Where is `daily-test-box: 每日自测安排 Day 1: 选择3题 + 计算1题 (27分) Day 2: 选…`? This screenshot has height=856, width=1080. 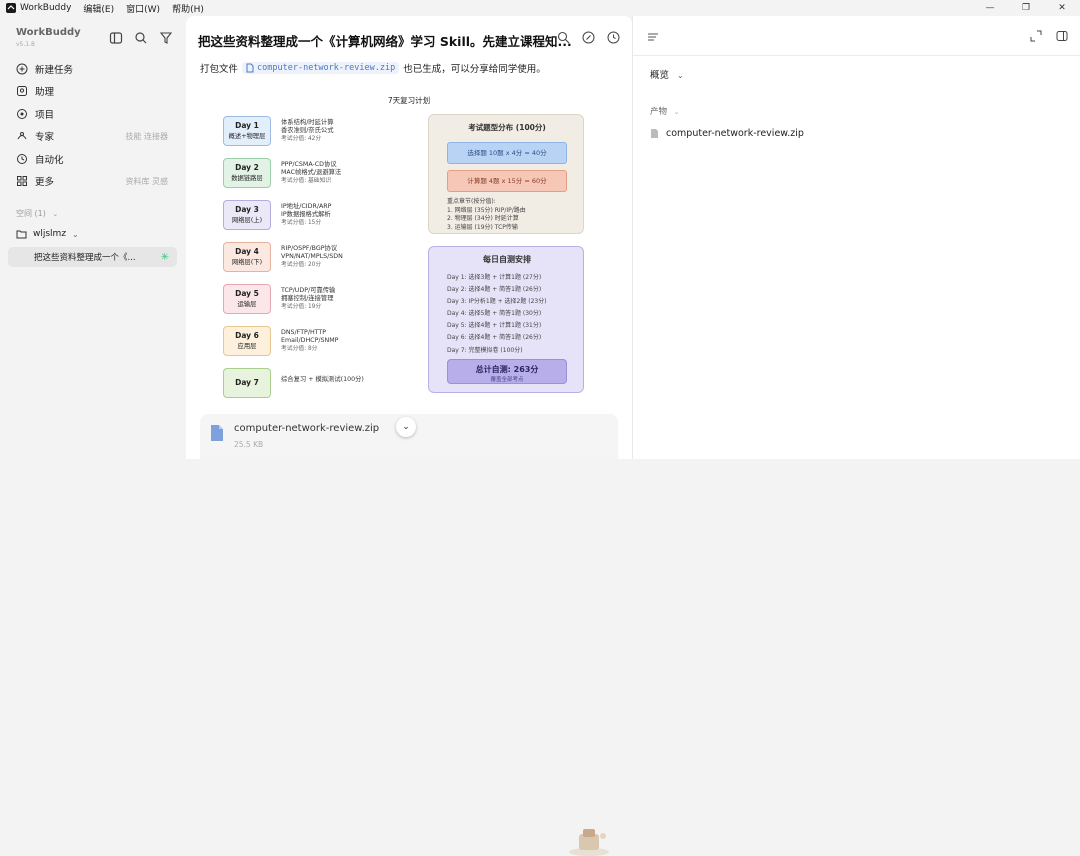 daily-test-box: 每日自测安排 Day 1: 选择3题 + 计算1题 (27分) Day 2: 选… is located at coordinates (506, 319).